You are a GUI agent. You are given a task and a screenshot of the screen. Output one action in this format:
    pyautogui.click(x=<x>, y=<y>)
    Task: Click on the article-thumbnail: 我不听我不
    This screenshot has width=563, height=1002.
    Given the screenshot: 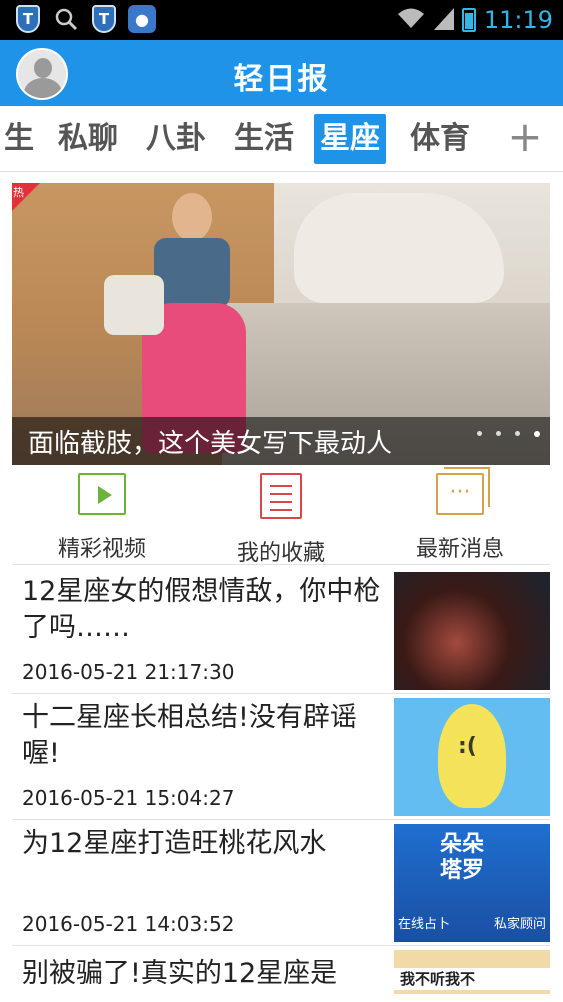 What is the action you would take?
    pyautogui.click(x=472, y=972)
    